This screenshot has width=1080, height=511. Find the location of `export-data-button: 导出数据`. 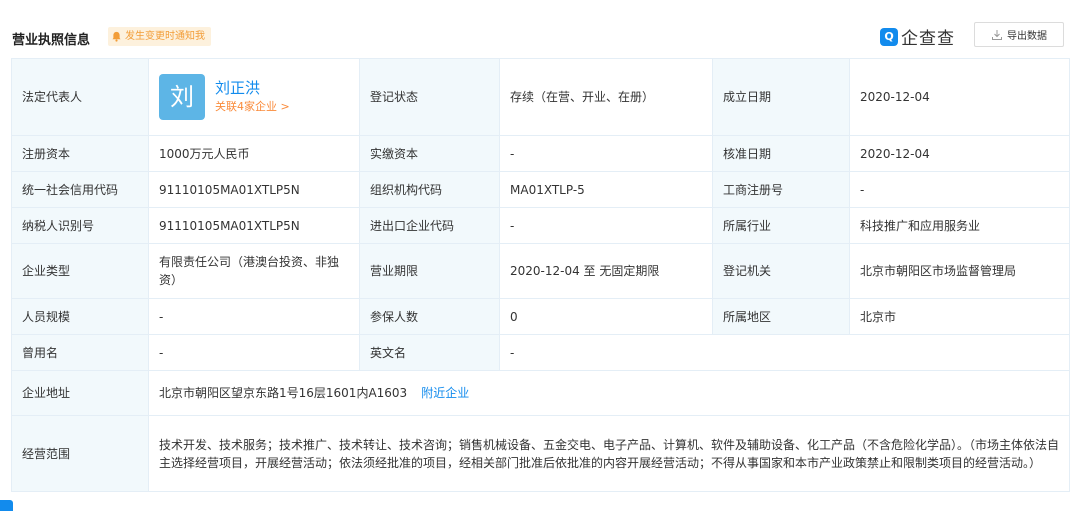

export-data-button: 导出数据 is located at coordinates (1019, 34).